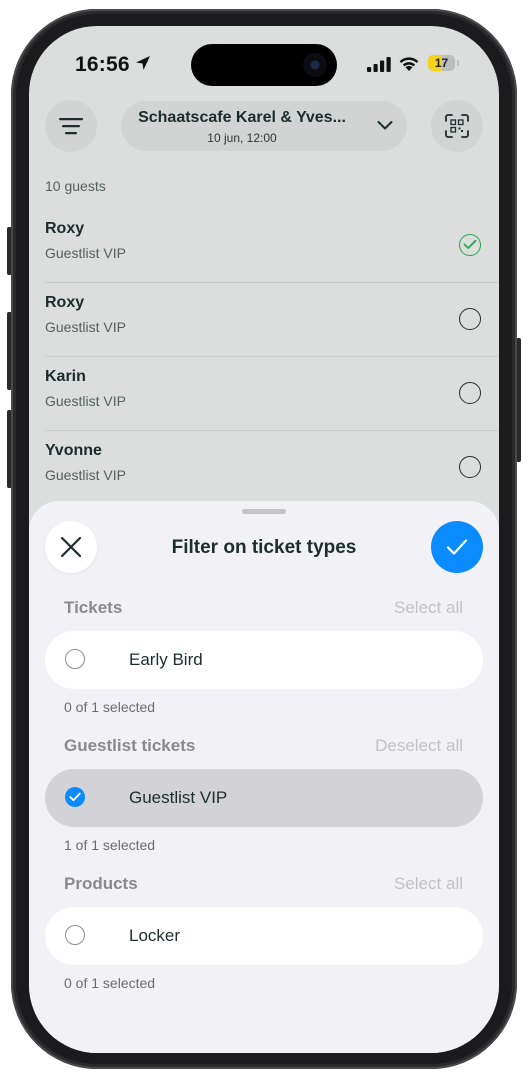 The height and width of the screenshot is (1079, 528). I want to click on radio-checked-icon, so click(75, 797).